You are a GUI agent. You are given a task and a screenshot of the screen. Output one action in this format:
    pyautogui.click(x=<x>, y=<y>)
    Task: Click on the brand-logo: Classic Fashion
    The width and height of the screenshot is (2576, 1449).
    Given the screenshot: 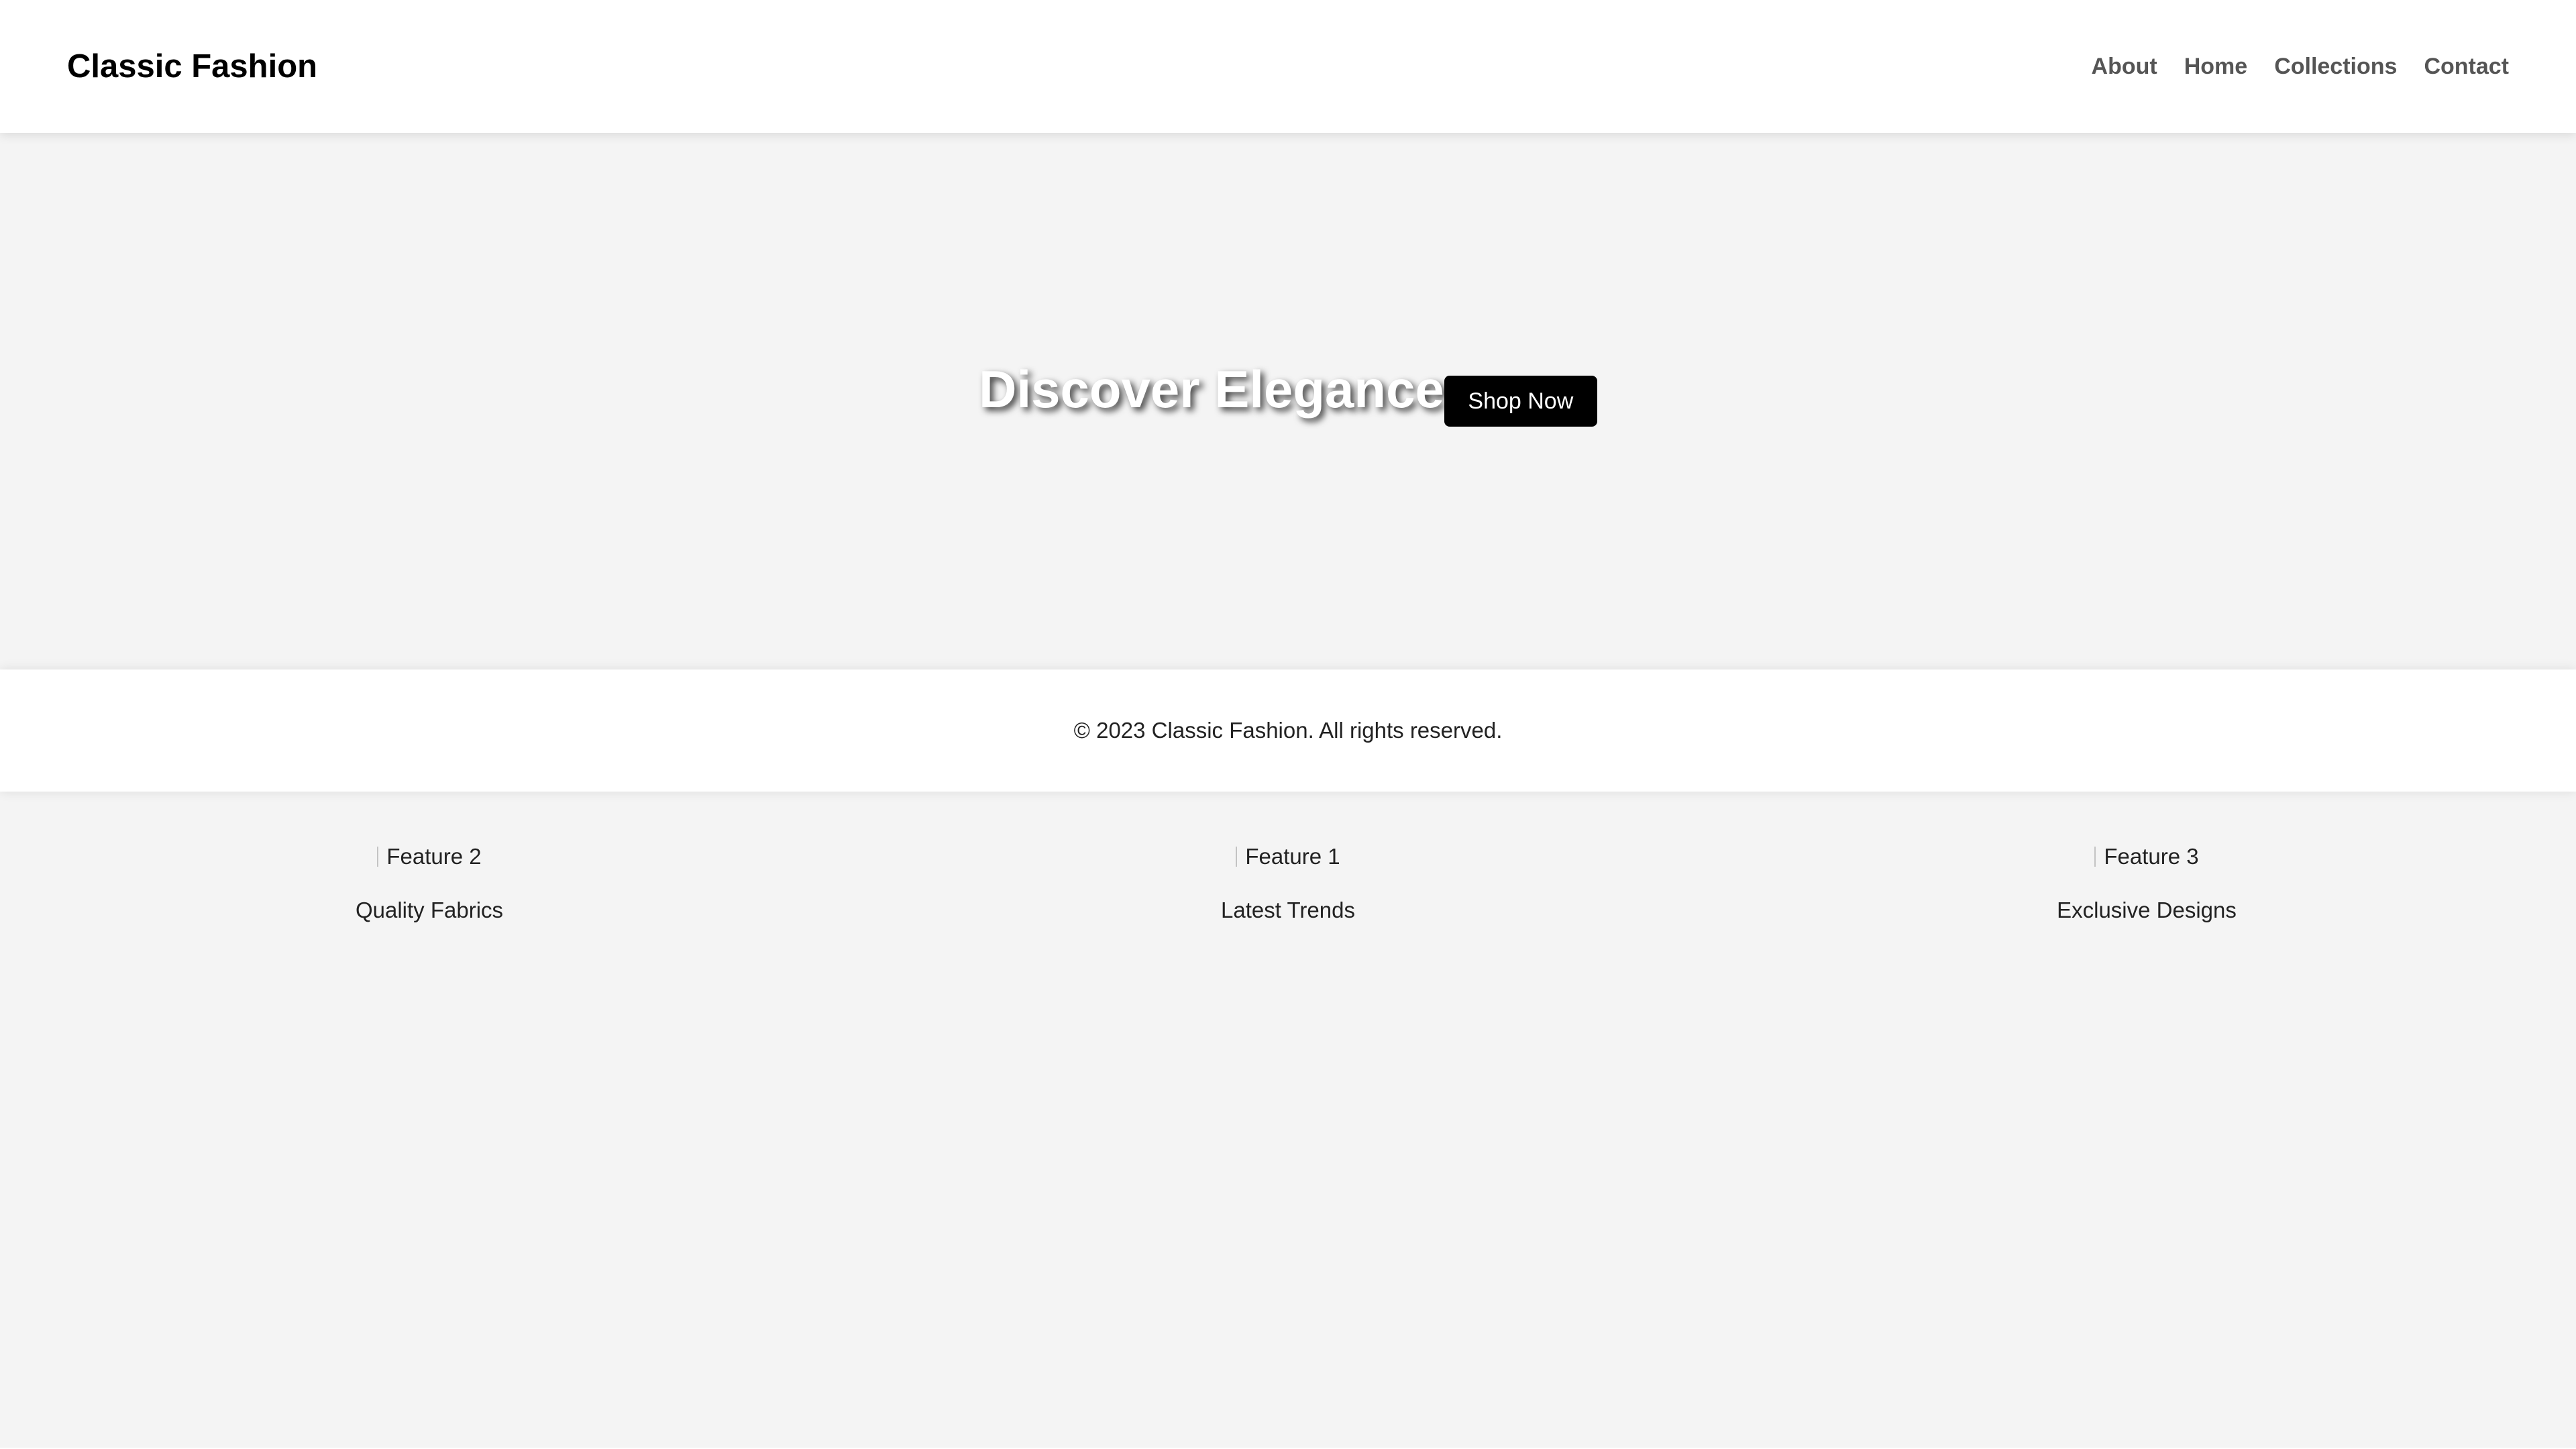 What is the action you would take?
    pyautogui.click(x=192, y=66)
    